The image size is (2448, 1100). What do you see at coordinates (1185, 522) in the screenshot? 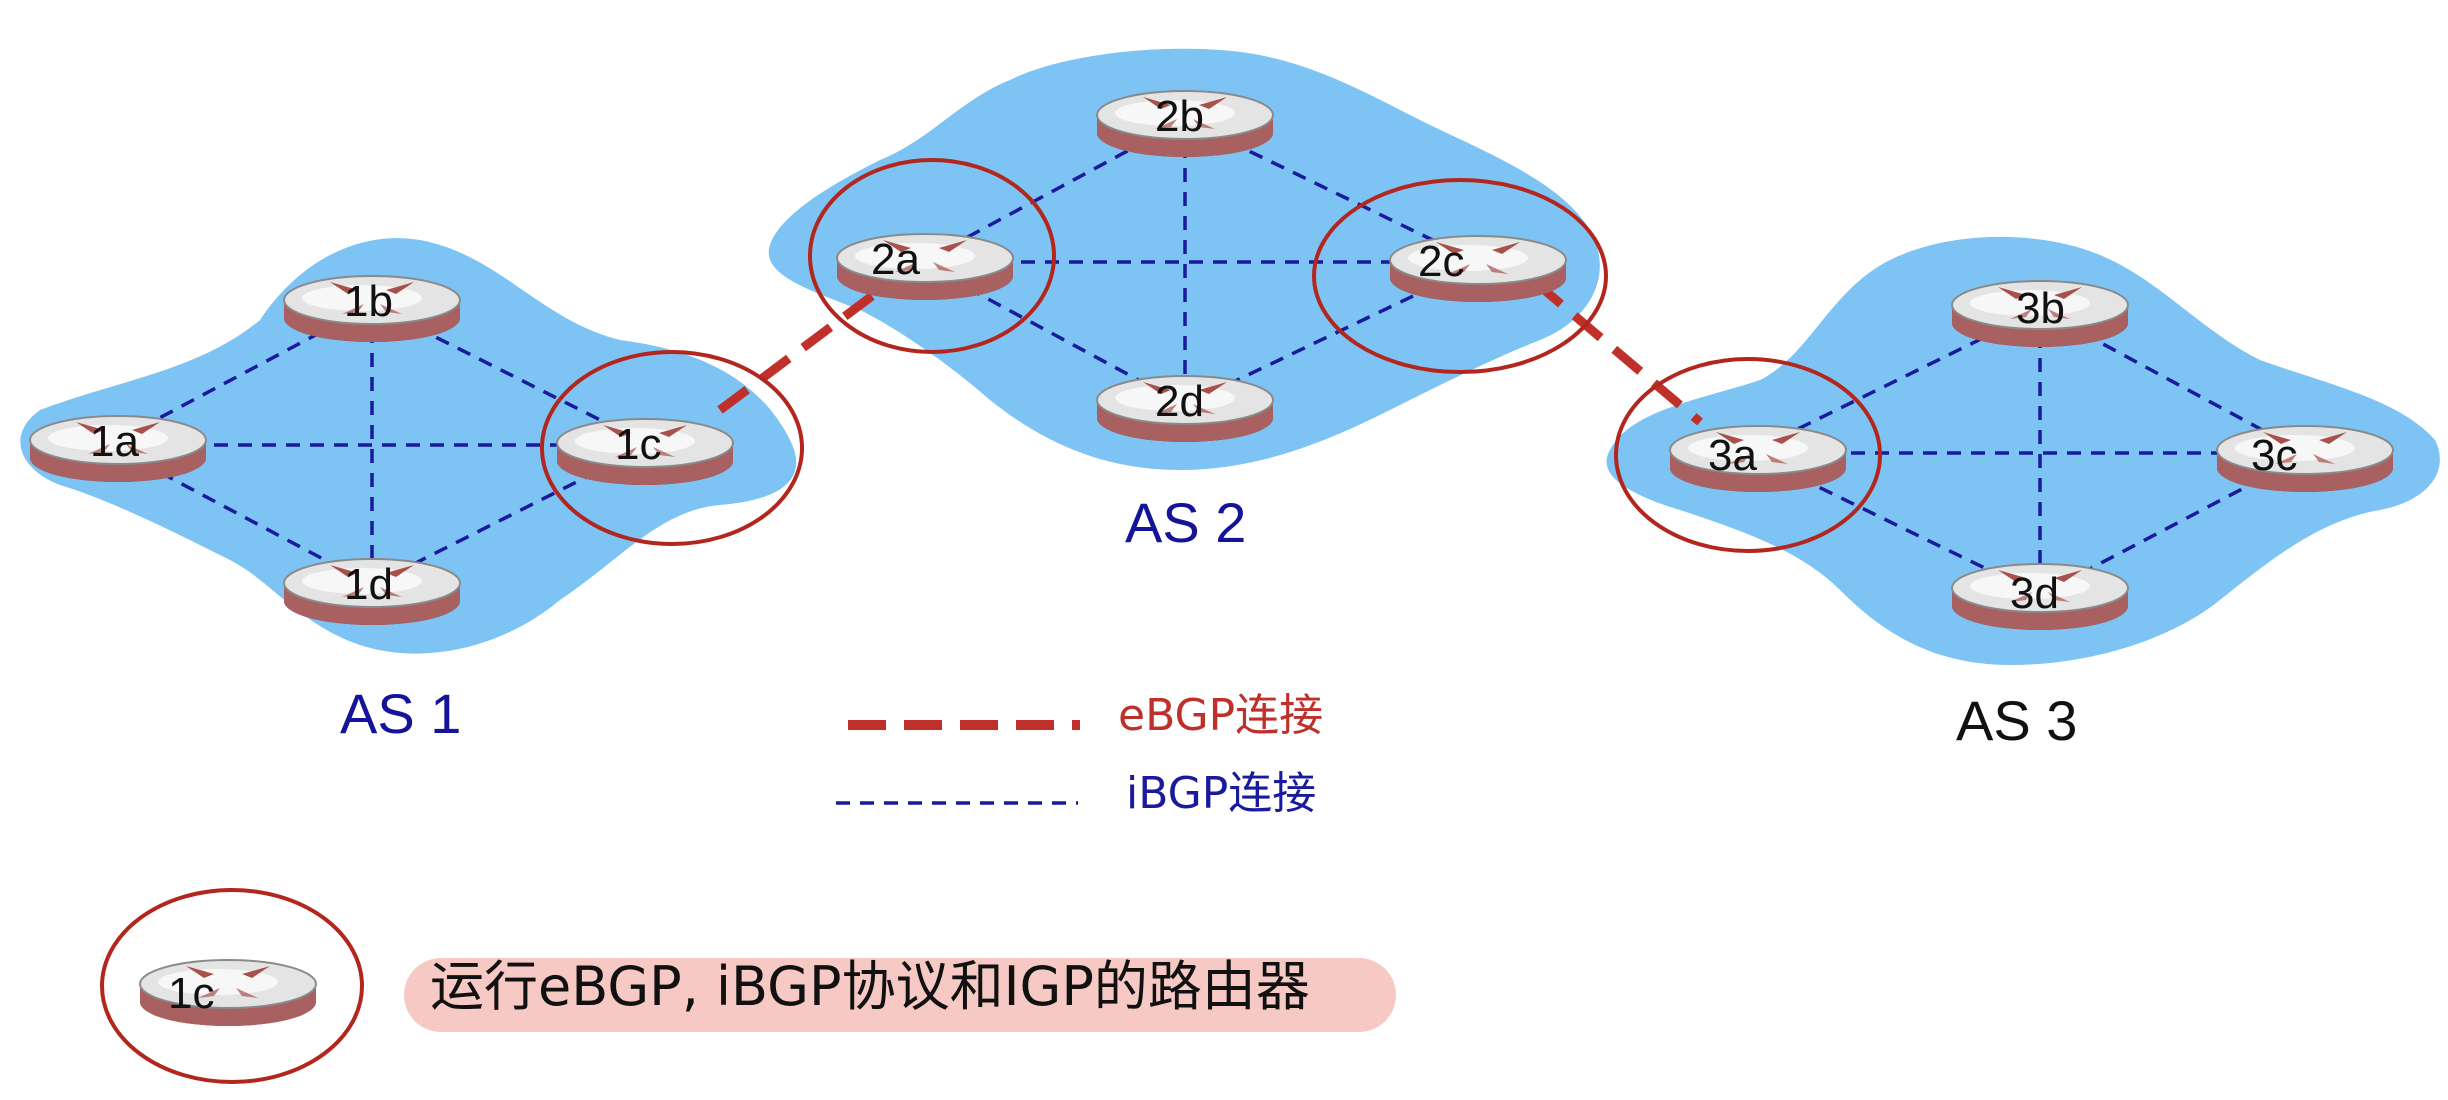
I see `as2-label: AS 2` at bounding box center [1185, 522].